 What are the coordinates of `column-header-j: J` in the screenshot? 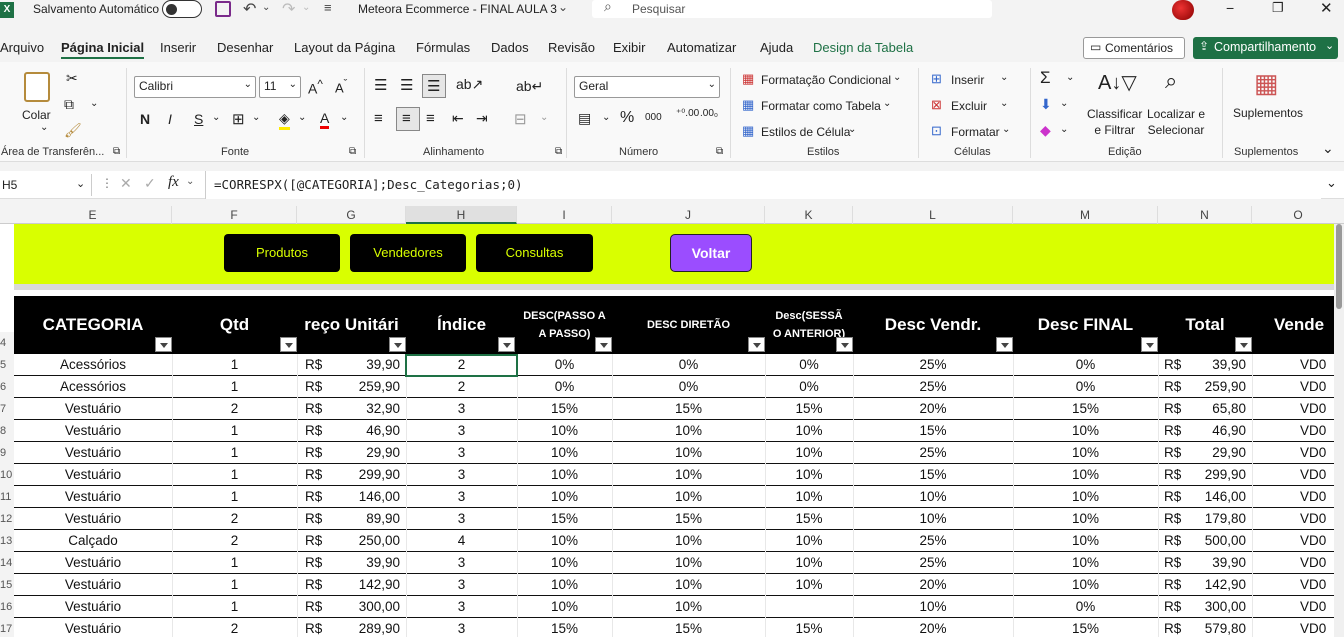 It's located at (688, 215).